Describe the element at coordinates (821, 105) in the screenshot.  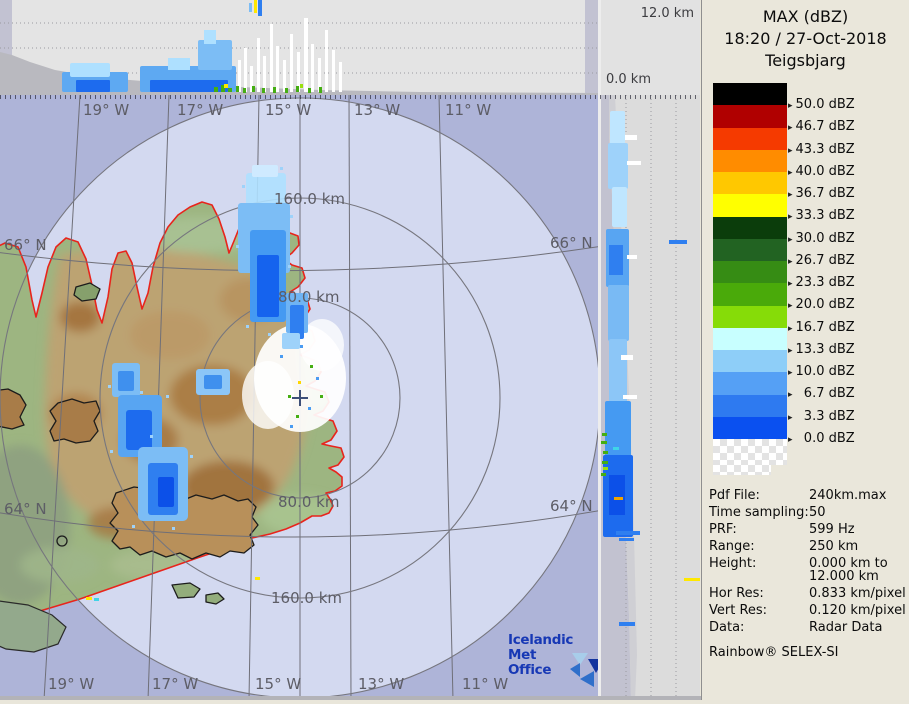
I see `legend-label: ▸ 50.0 dBZ` at that location.